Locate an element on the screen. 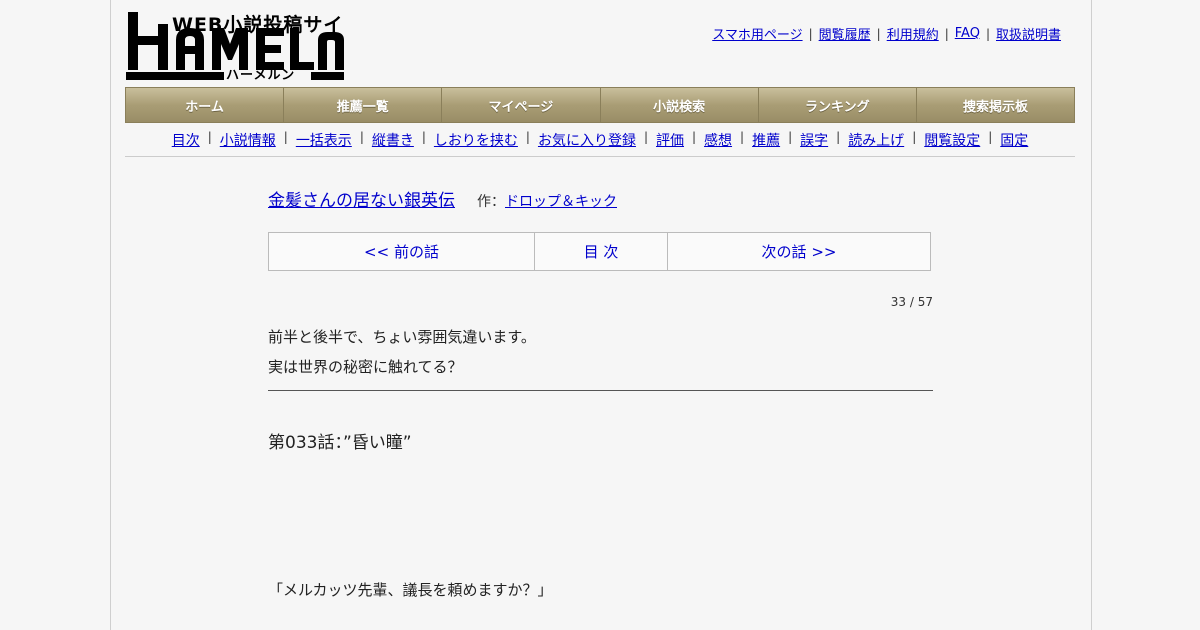 This screenshot has height=630, width=1200. subnav-favorite: お気に入り登録 is located at coordinates (587, 140).